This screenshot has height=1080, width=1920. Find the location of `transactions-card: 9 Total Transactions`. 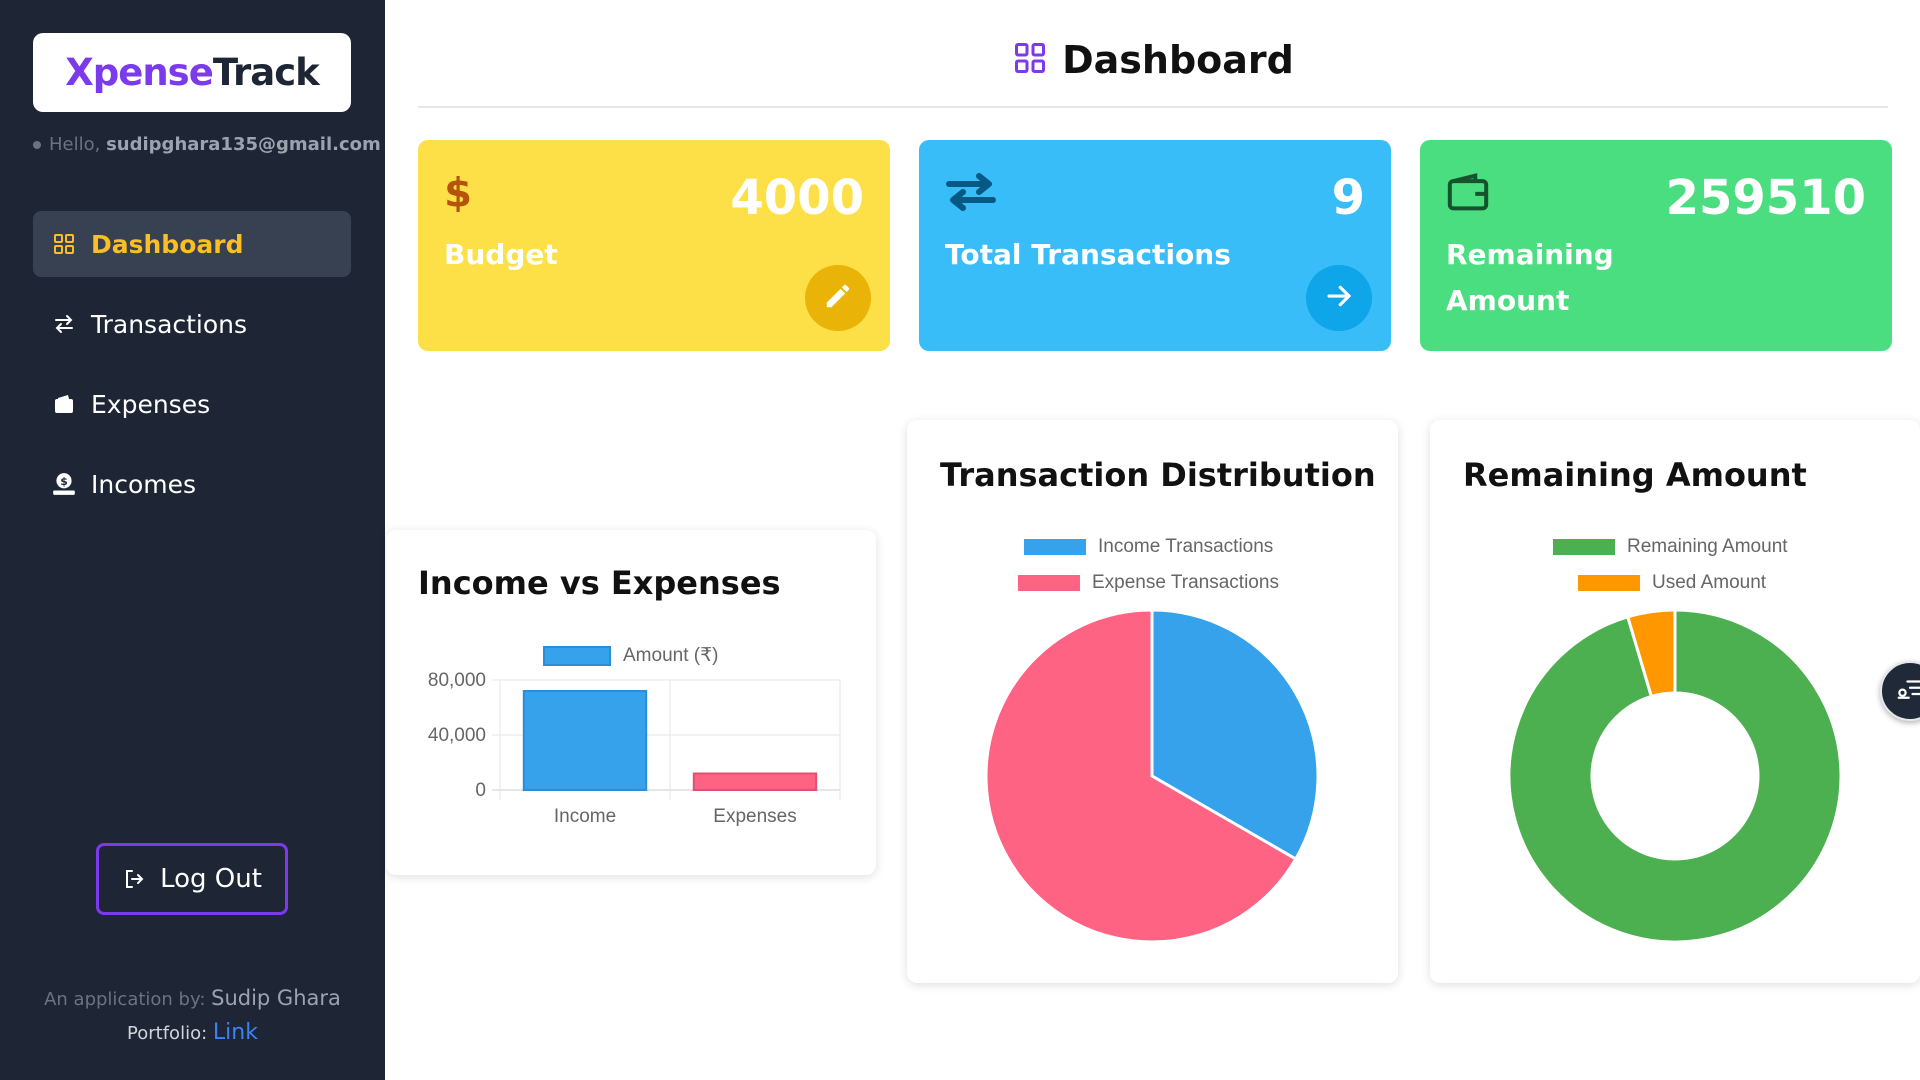

transactions-card: 9 Total Transactions is located at coordinates (1155, 245).